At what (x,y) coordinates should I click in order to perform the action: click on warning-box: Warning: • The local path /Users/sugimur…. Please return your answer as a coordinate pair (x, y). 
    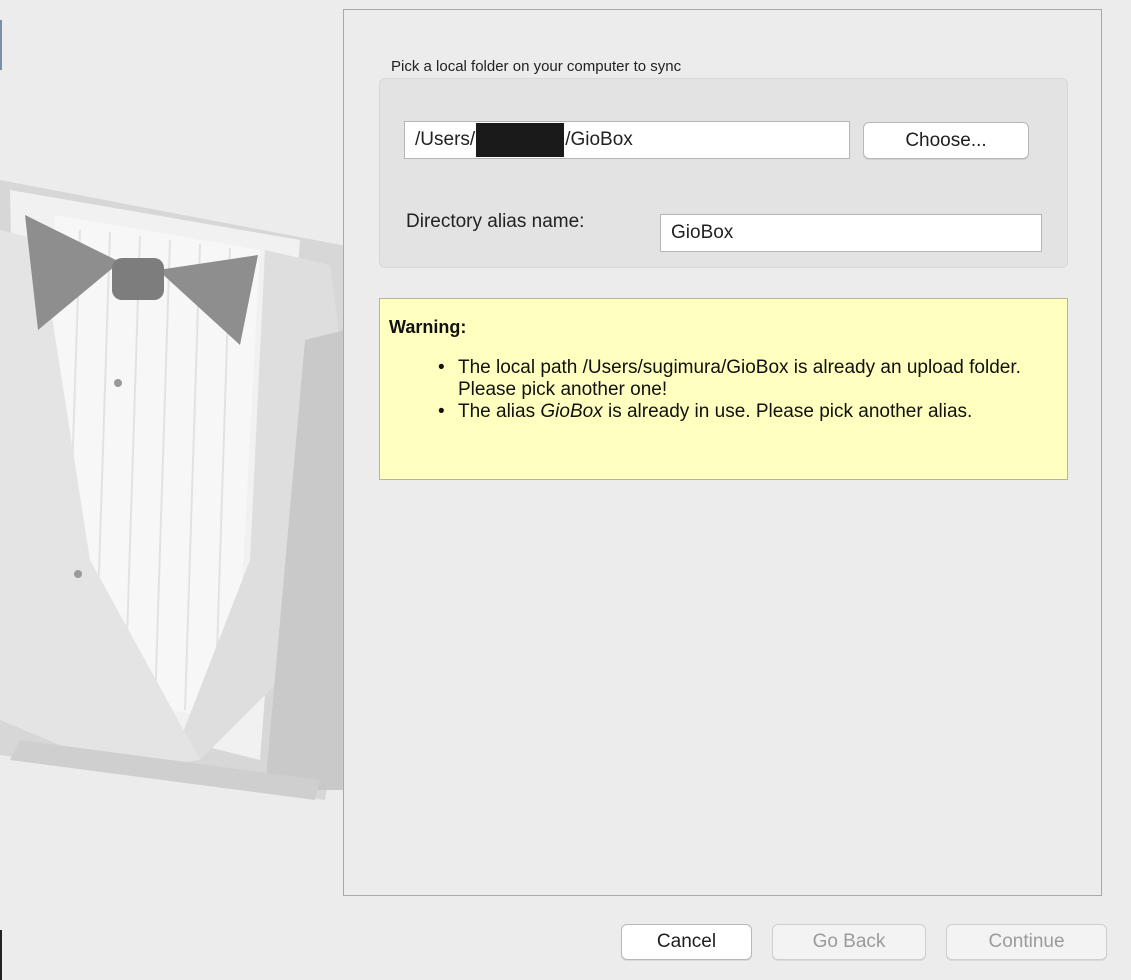
    Looking at the image, I should click on (723, 389).